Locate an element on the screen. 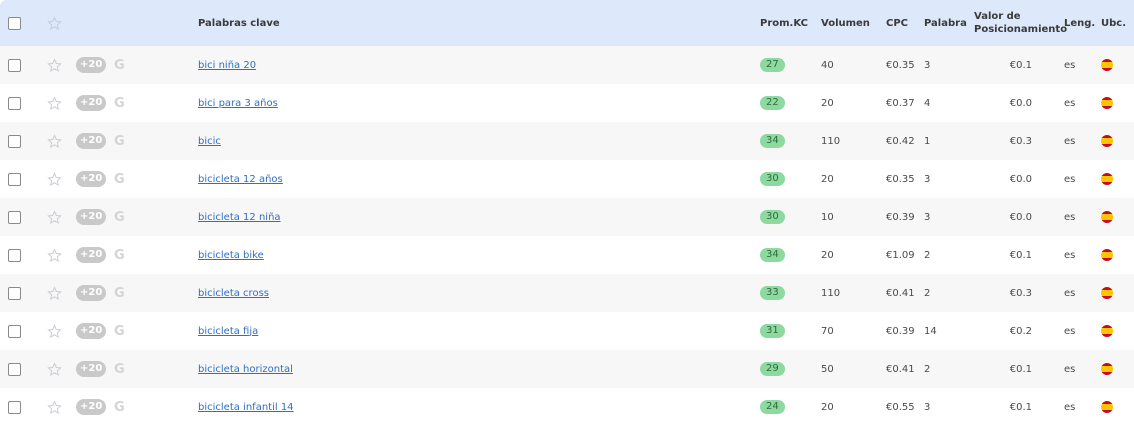  word-count-cell: 1 is located at coordinates (927, 141).